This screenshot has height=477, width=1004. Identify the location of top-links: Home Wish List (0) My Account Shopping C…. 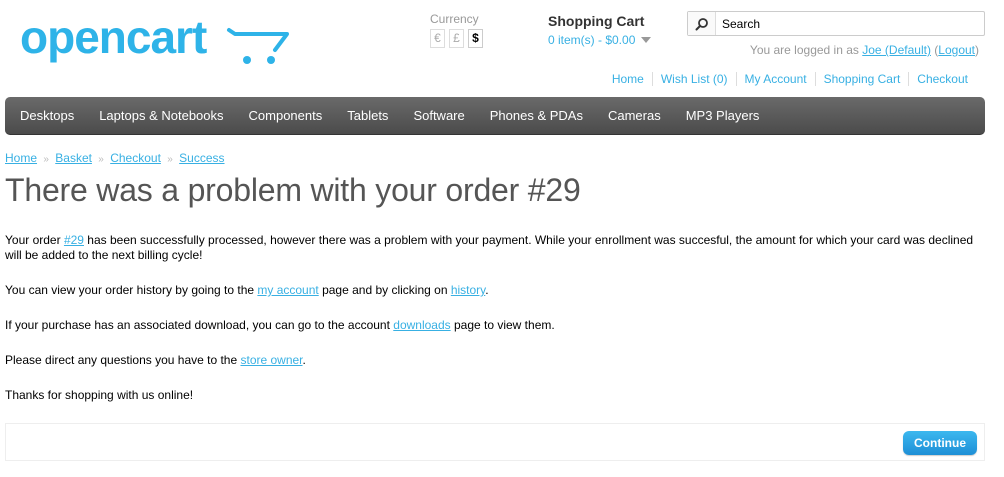
(790, 79).